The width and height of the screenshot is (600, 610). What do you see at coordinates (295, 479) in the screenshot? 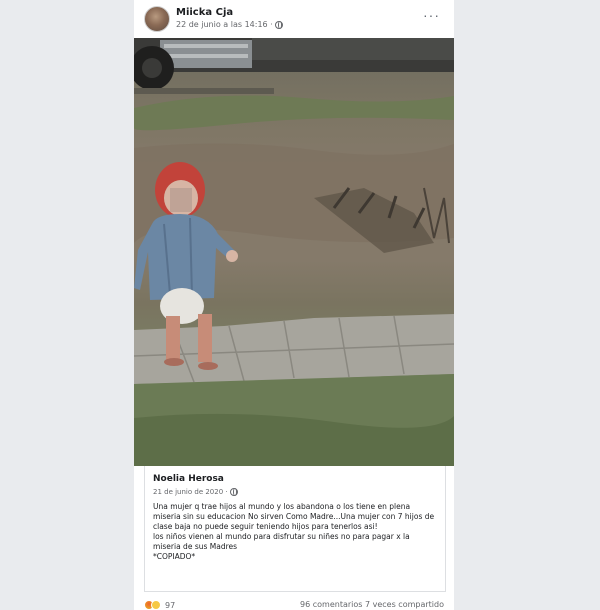
I see `shared-author: Noelia Herosa` at bounding box center [295, 479].